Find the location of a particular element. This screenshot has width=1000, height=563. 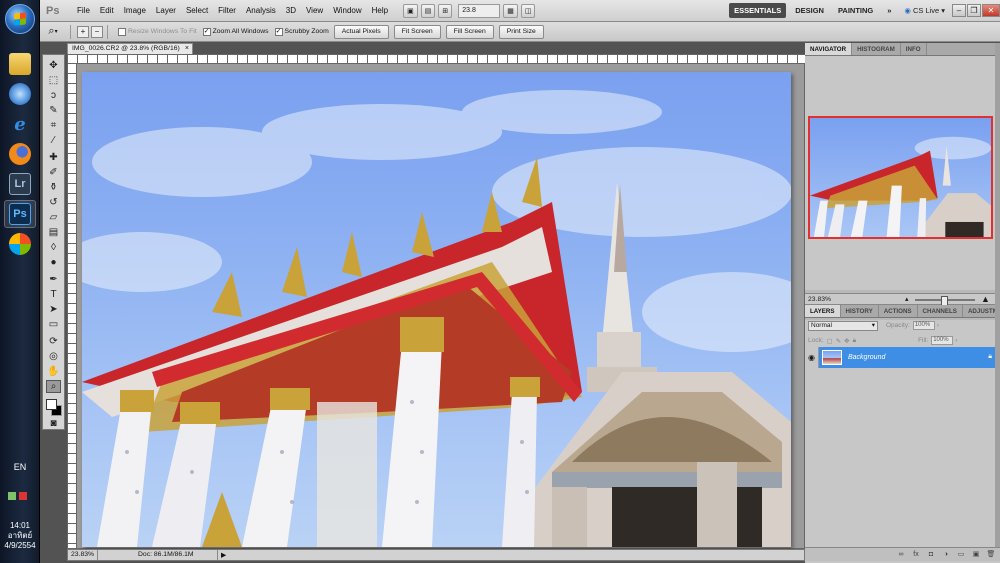

taskbar-firefox is located at coordinates (20, 154).